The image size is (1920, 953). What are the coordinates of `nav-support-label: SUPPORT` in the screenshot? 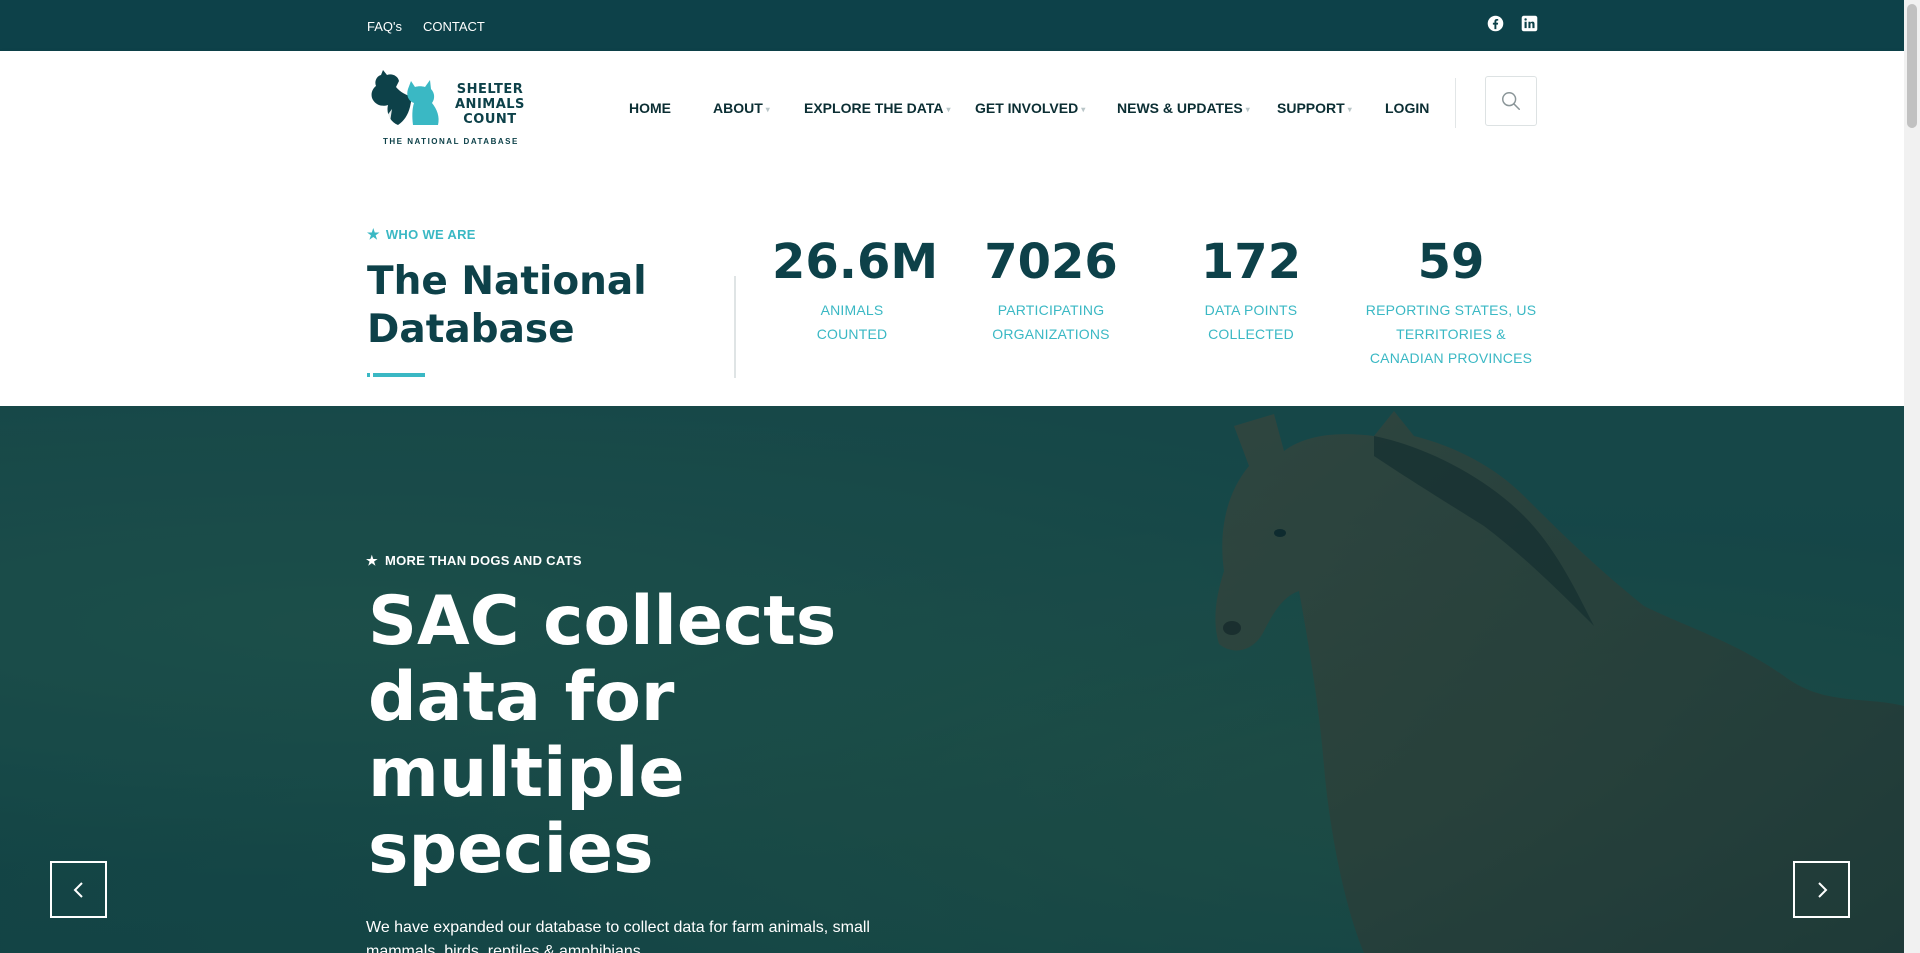 It's located at (1311, 108).